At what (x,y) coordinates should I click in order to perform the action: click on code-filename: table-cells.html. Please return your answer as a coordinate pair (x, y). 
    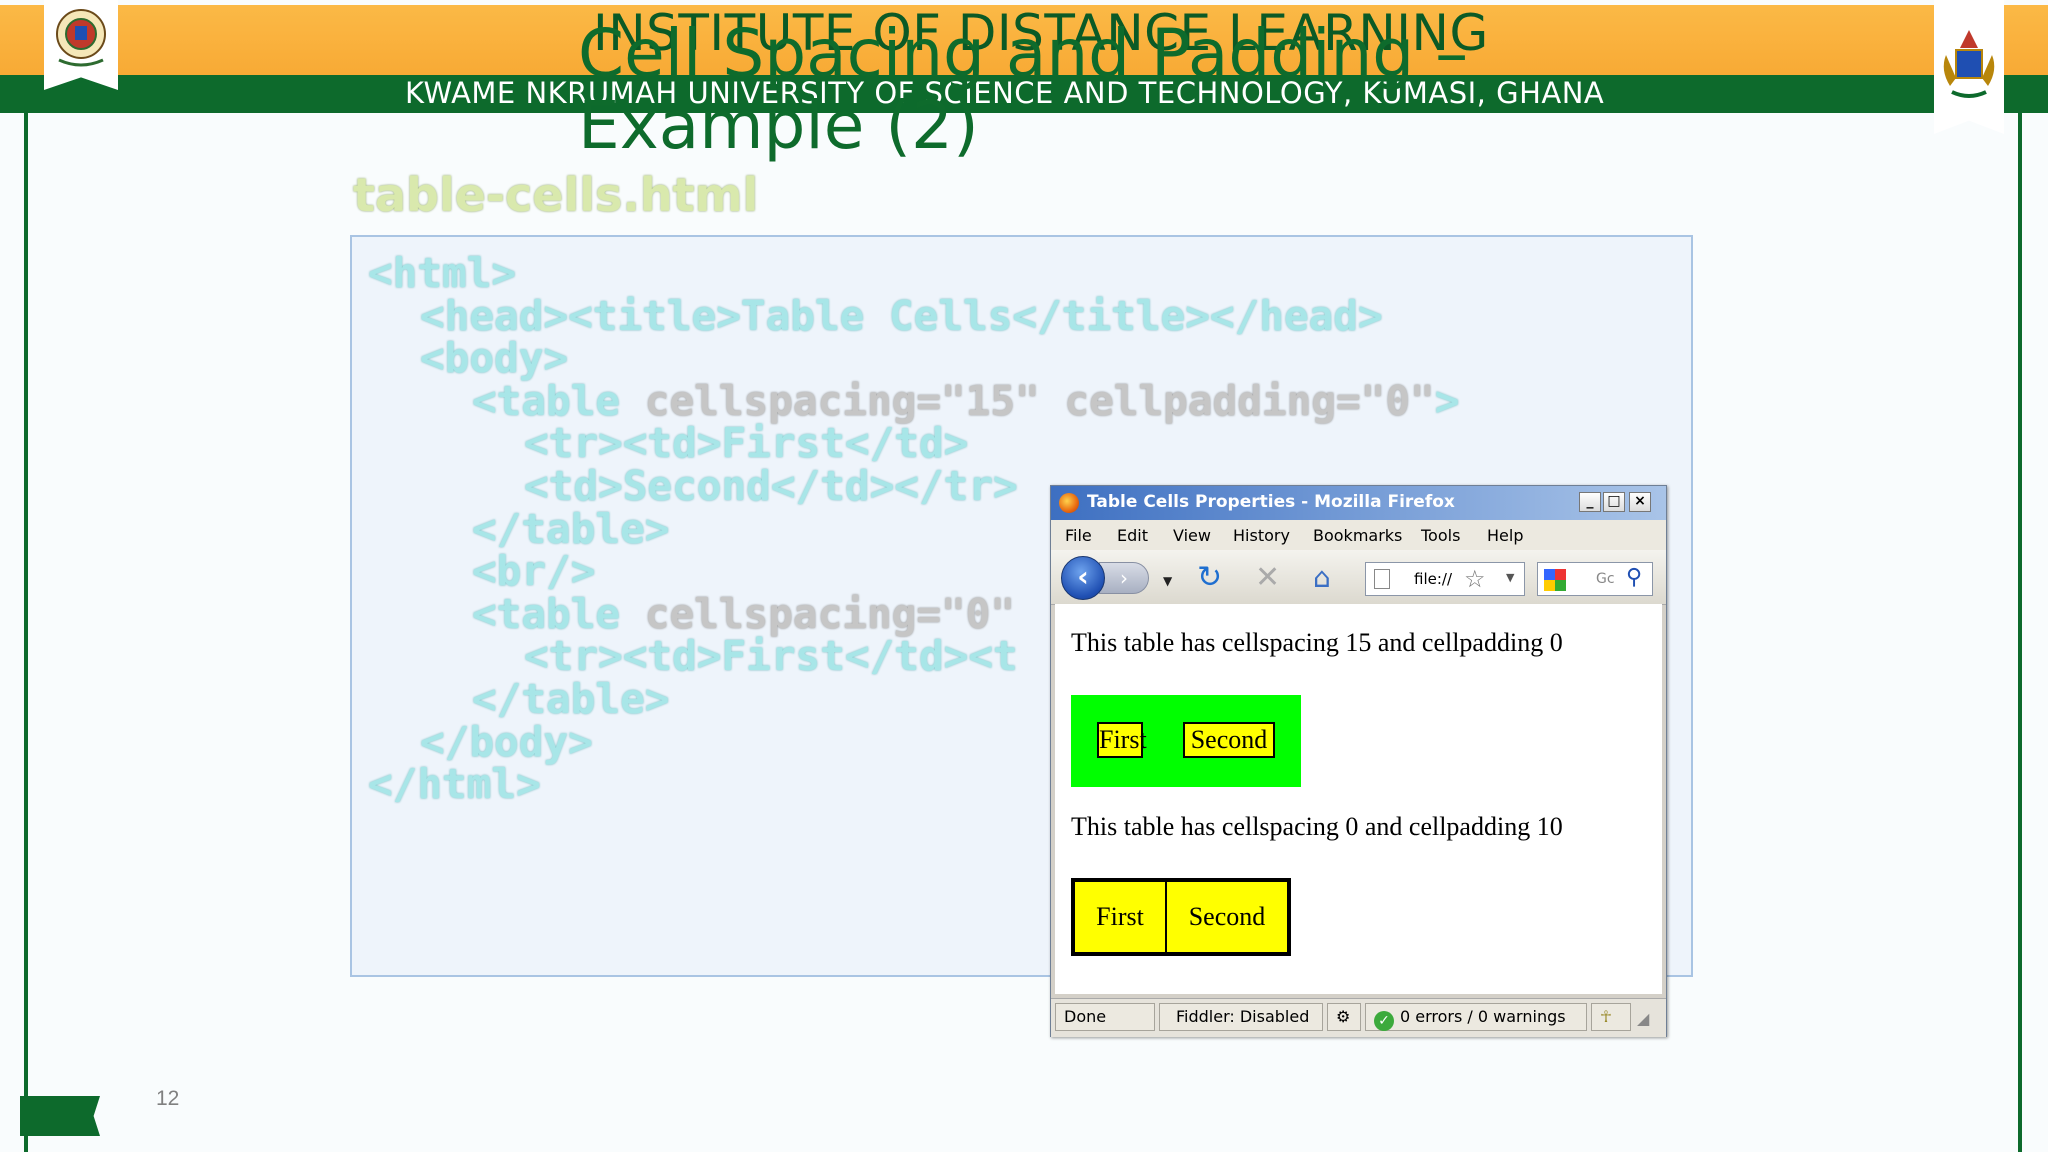
    Looking at the image, I should click on (556, 195).